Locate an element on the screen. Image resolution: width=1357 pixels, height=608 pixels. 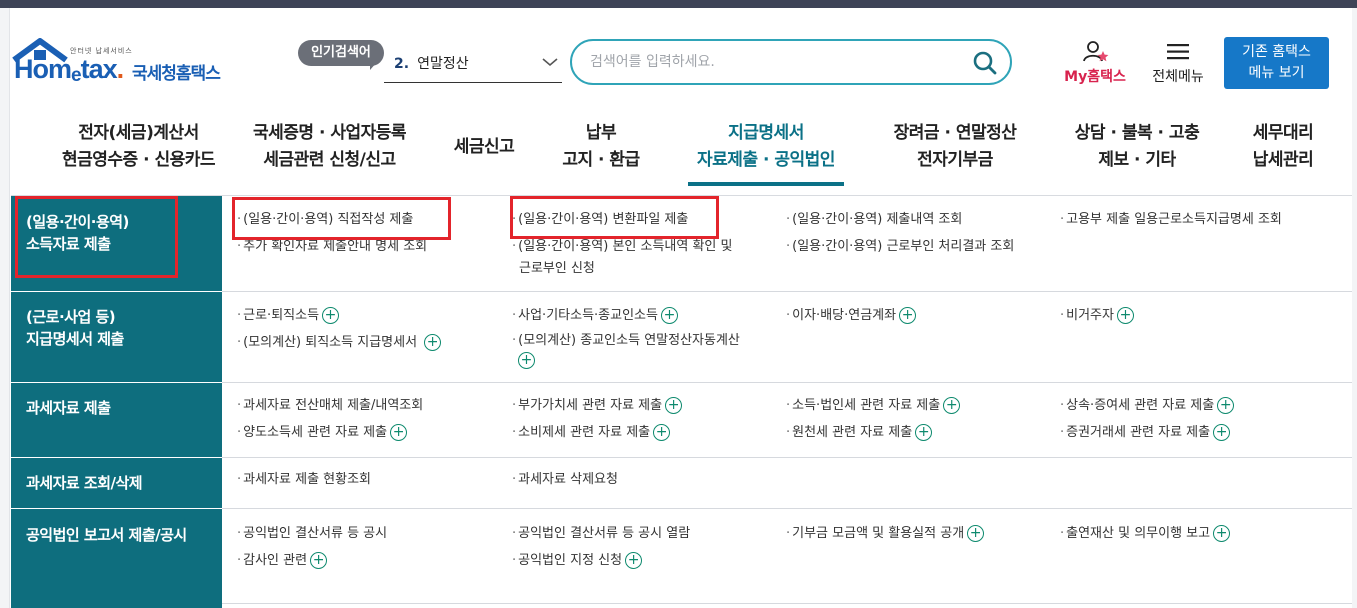
nav-tab-incentive: 장려금 · 연말정산 전자기부금 is located at coordinates (955, 147).